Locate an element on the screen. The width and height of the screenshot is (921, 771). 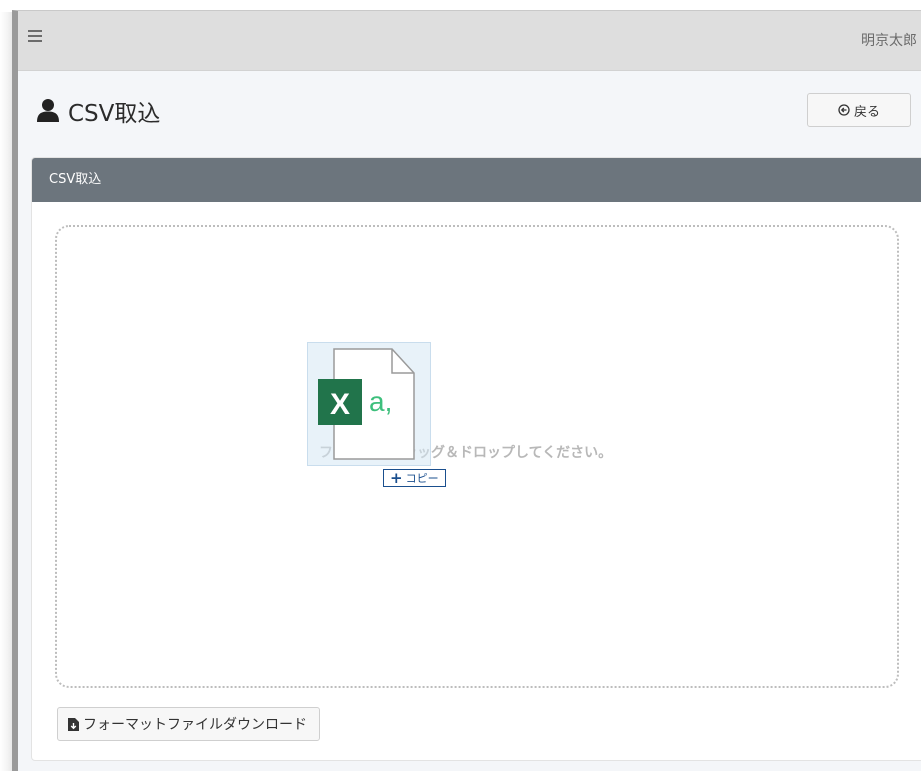
csv-file-letters: a, is located at coordinates (380, 401).